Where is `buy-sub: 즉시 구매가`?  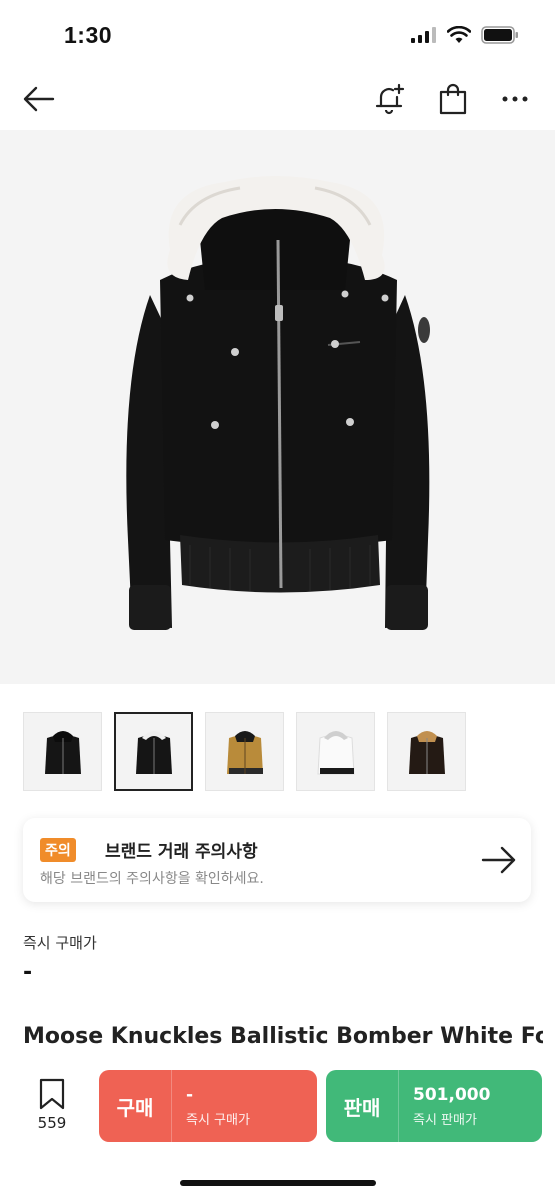
buy-sub: 즉시 구매가 is located at coordinates (218, 1120).